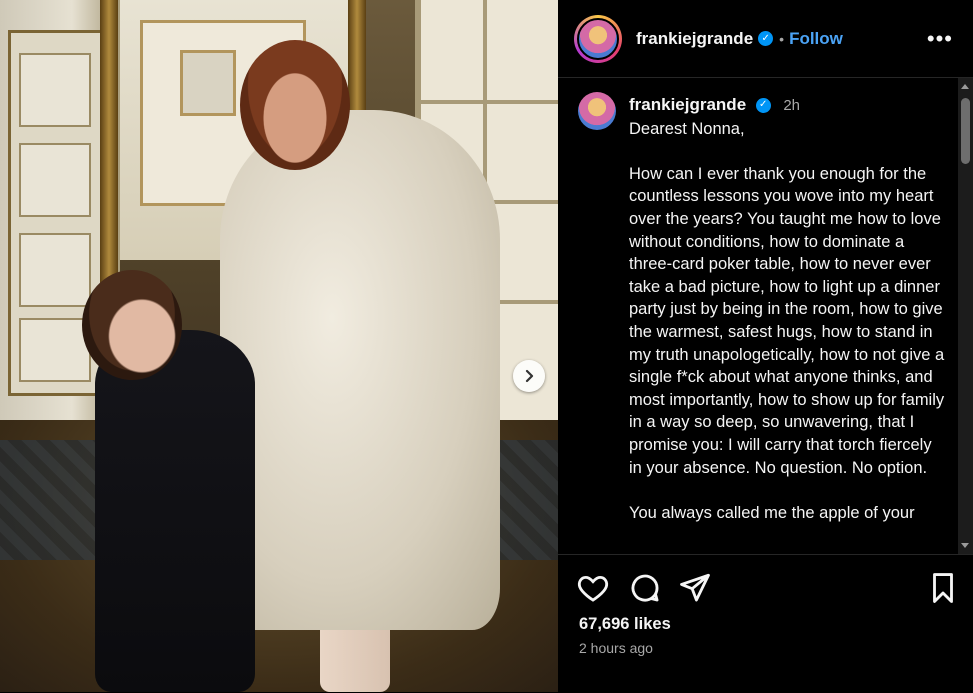 The height and width of the screenshot is (693, 973). I want to click on scroll-down-arrow-icon, so click(965, 545).